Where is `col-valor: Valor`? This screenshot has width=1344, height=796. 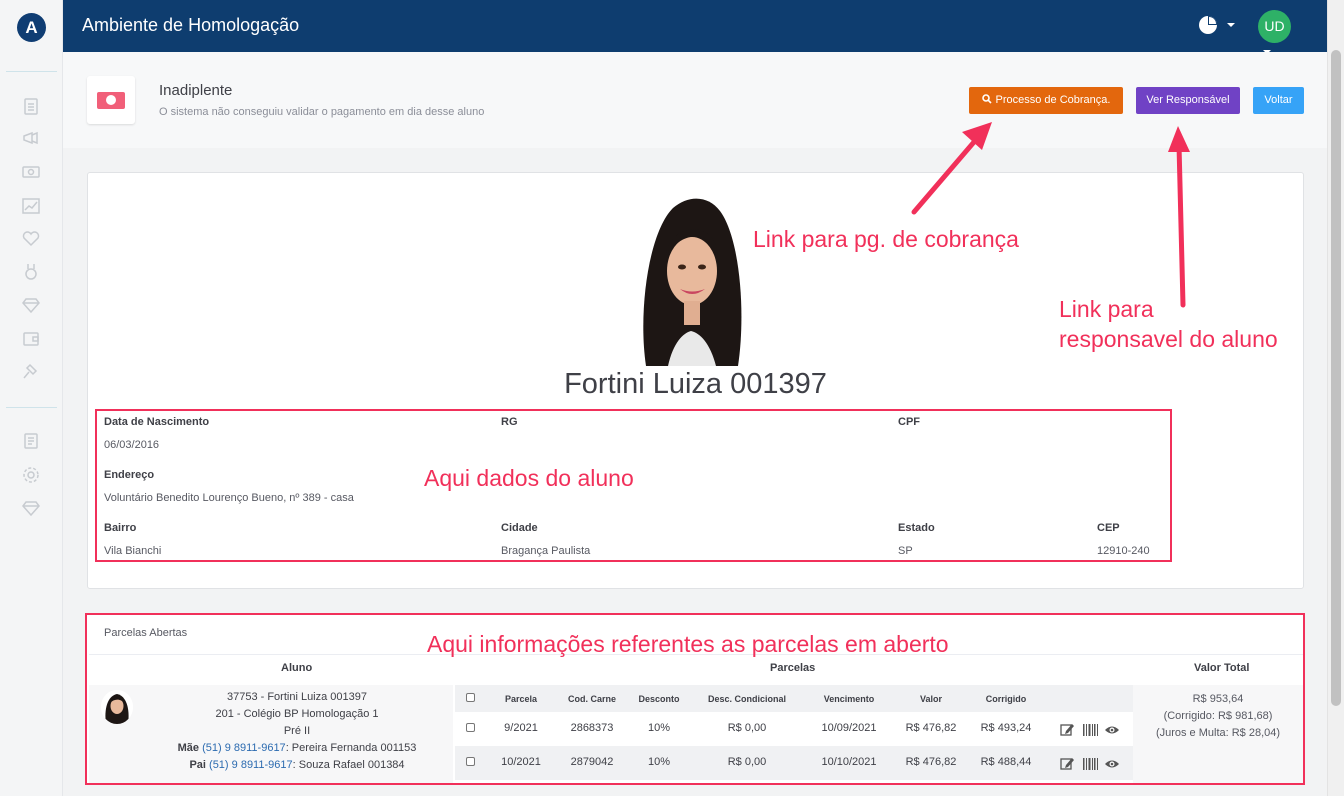
col-valor: Valor is located at coordinates (930, 699).